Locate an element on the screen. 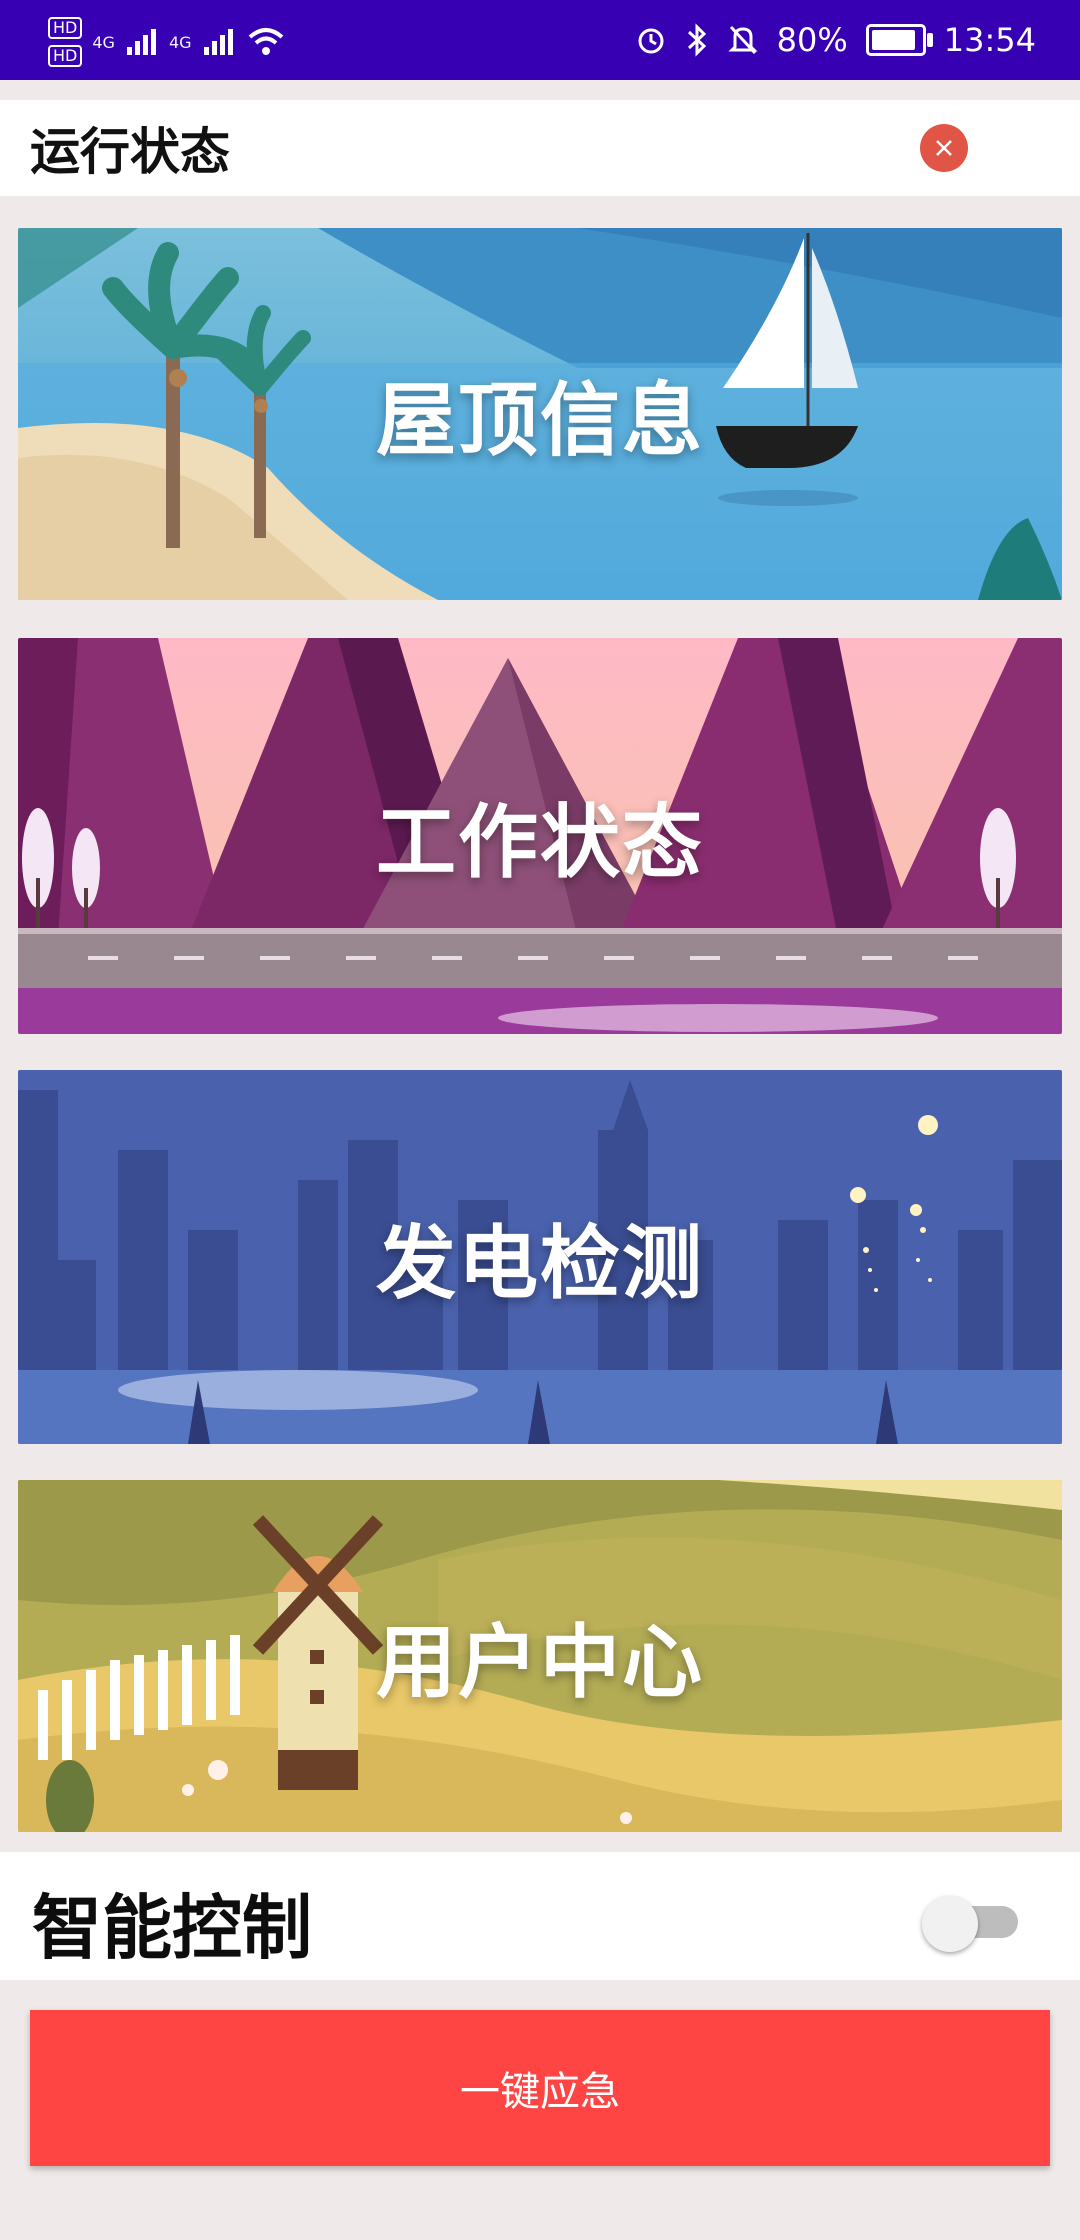 This screenshot has width=1080, height=2240. clock: 13:54 is located at coordinates (989, 40).